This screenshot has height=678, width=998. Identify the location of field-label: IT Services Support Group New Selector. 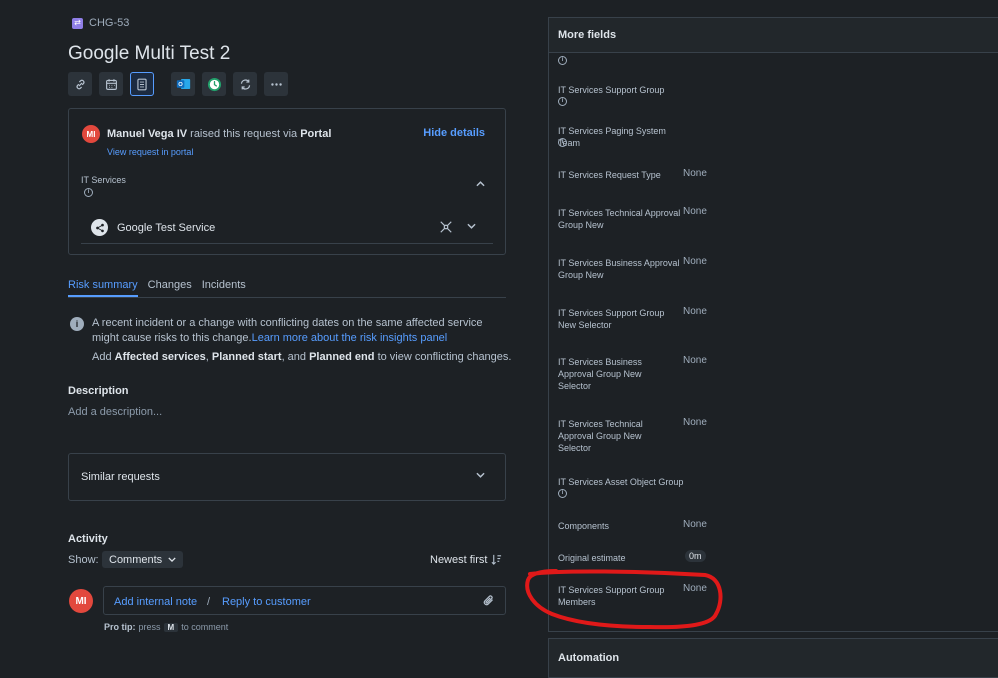
(611, 319).